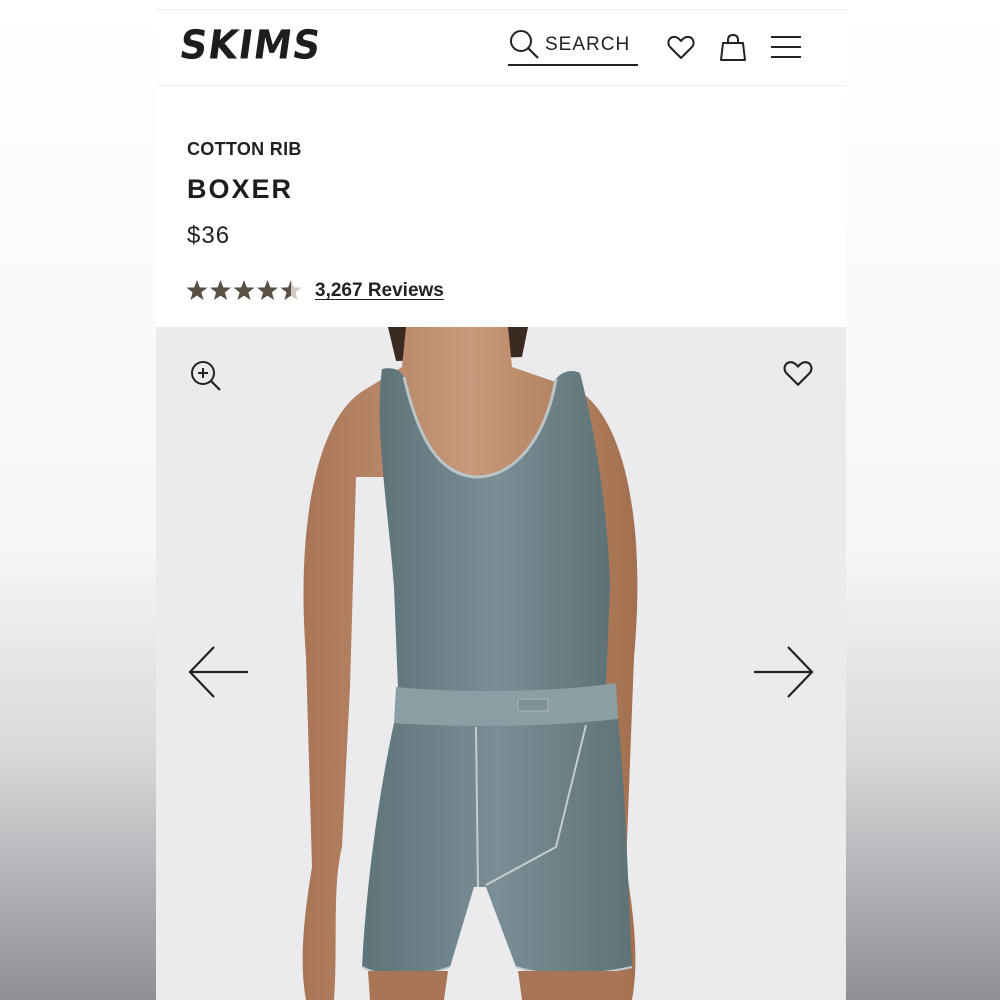  Describe the element at coordinates (209, 235) in the screenshot. I see `product-price: $36` at that location.